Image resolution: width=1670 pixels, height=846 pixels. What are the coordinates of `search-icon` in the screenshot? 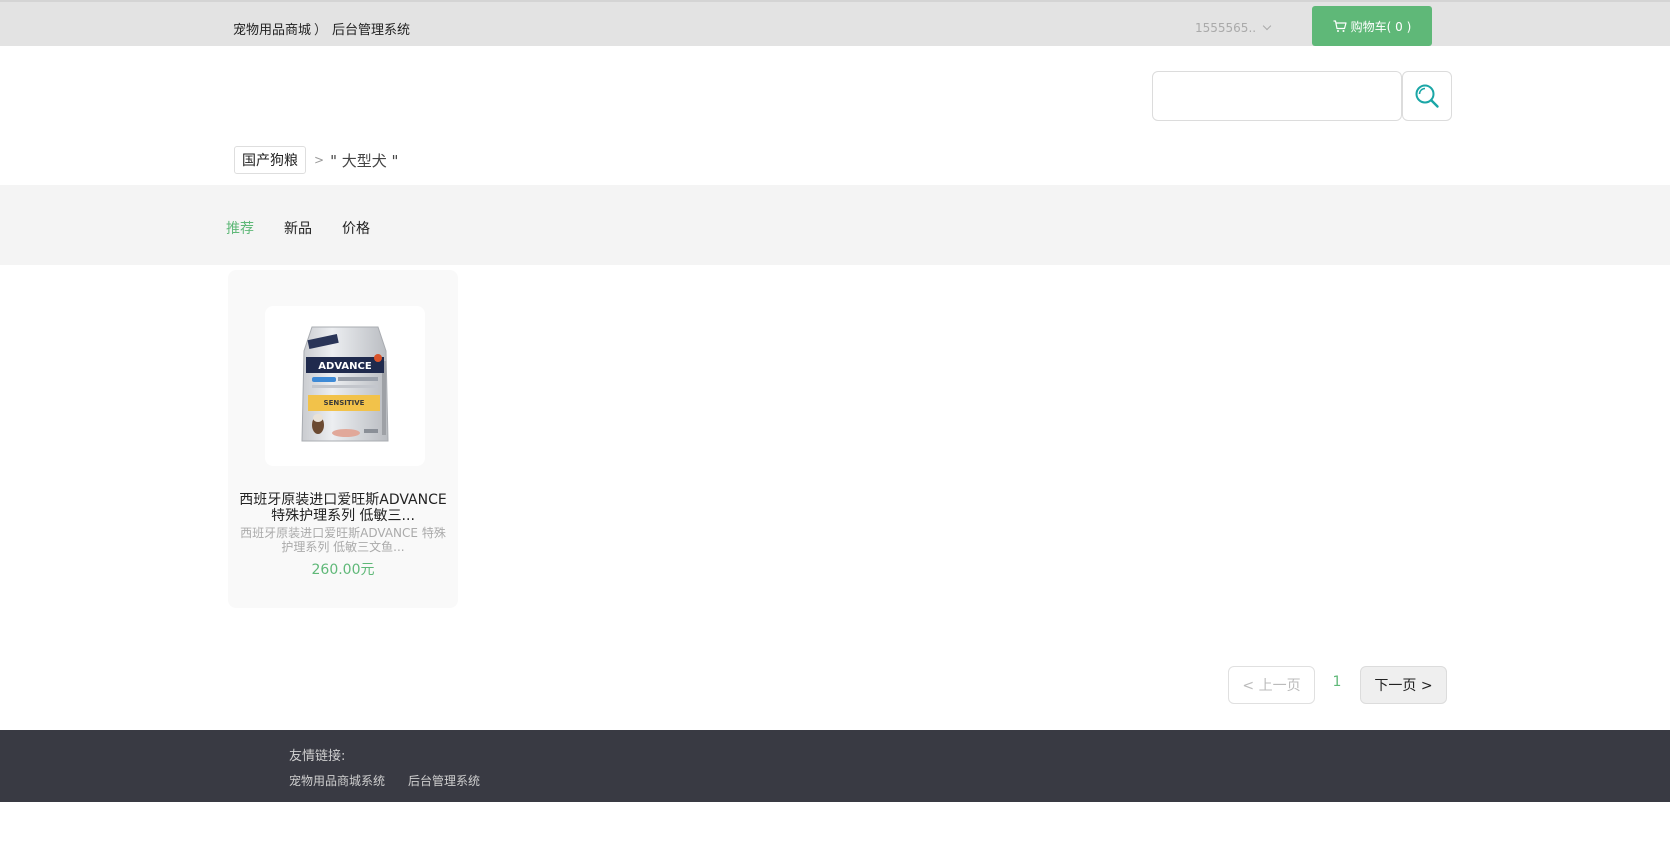 It's located at (1427, 96).